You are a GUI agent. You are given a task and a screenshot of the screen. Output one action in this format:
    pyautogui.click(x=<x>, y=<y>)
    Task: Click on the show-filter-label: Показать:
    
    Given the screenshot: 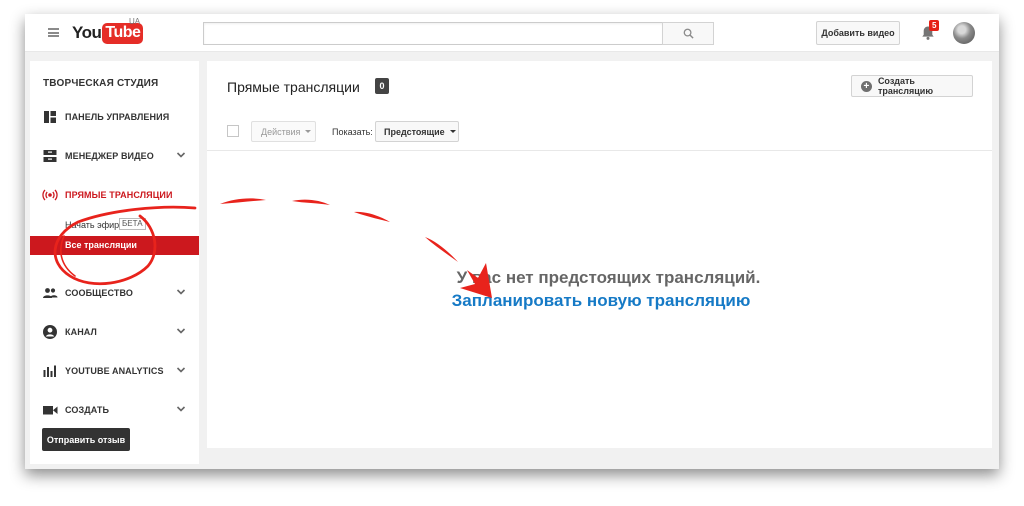 What is the action you would take?
    pyautogui.click(x=352, y=132)
    